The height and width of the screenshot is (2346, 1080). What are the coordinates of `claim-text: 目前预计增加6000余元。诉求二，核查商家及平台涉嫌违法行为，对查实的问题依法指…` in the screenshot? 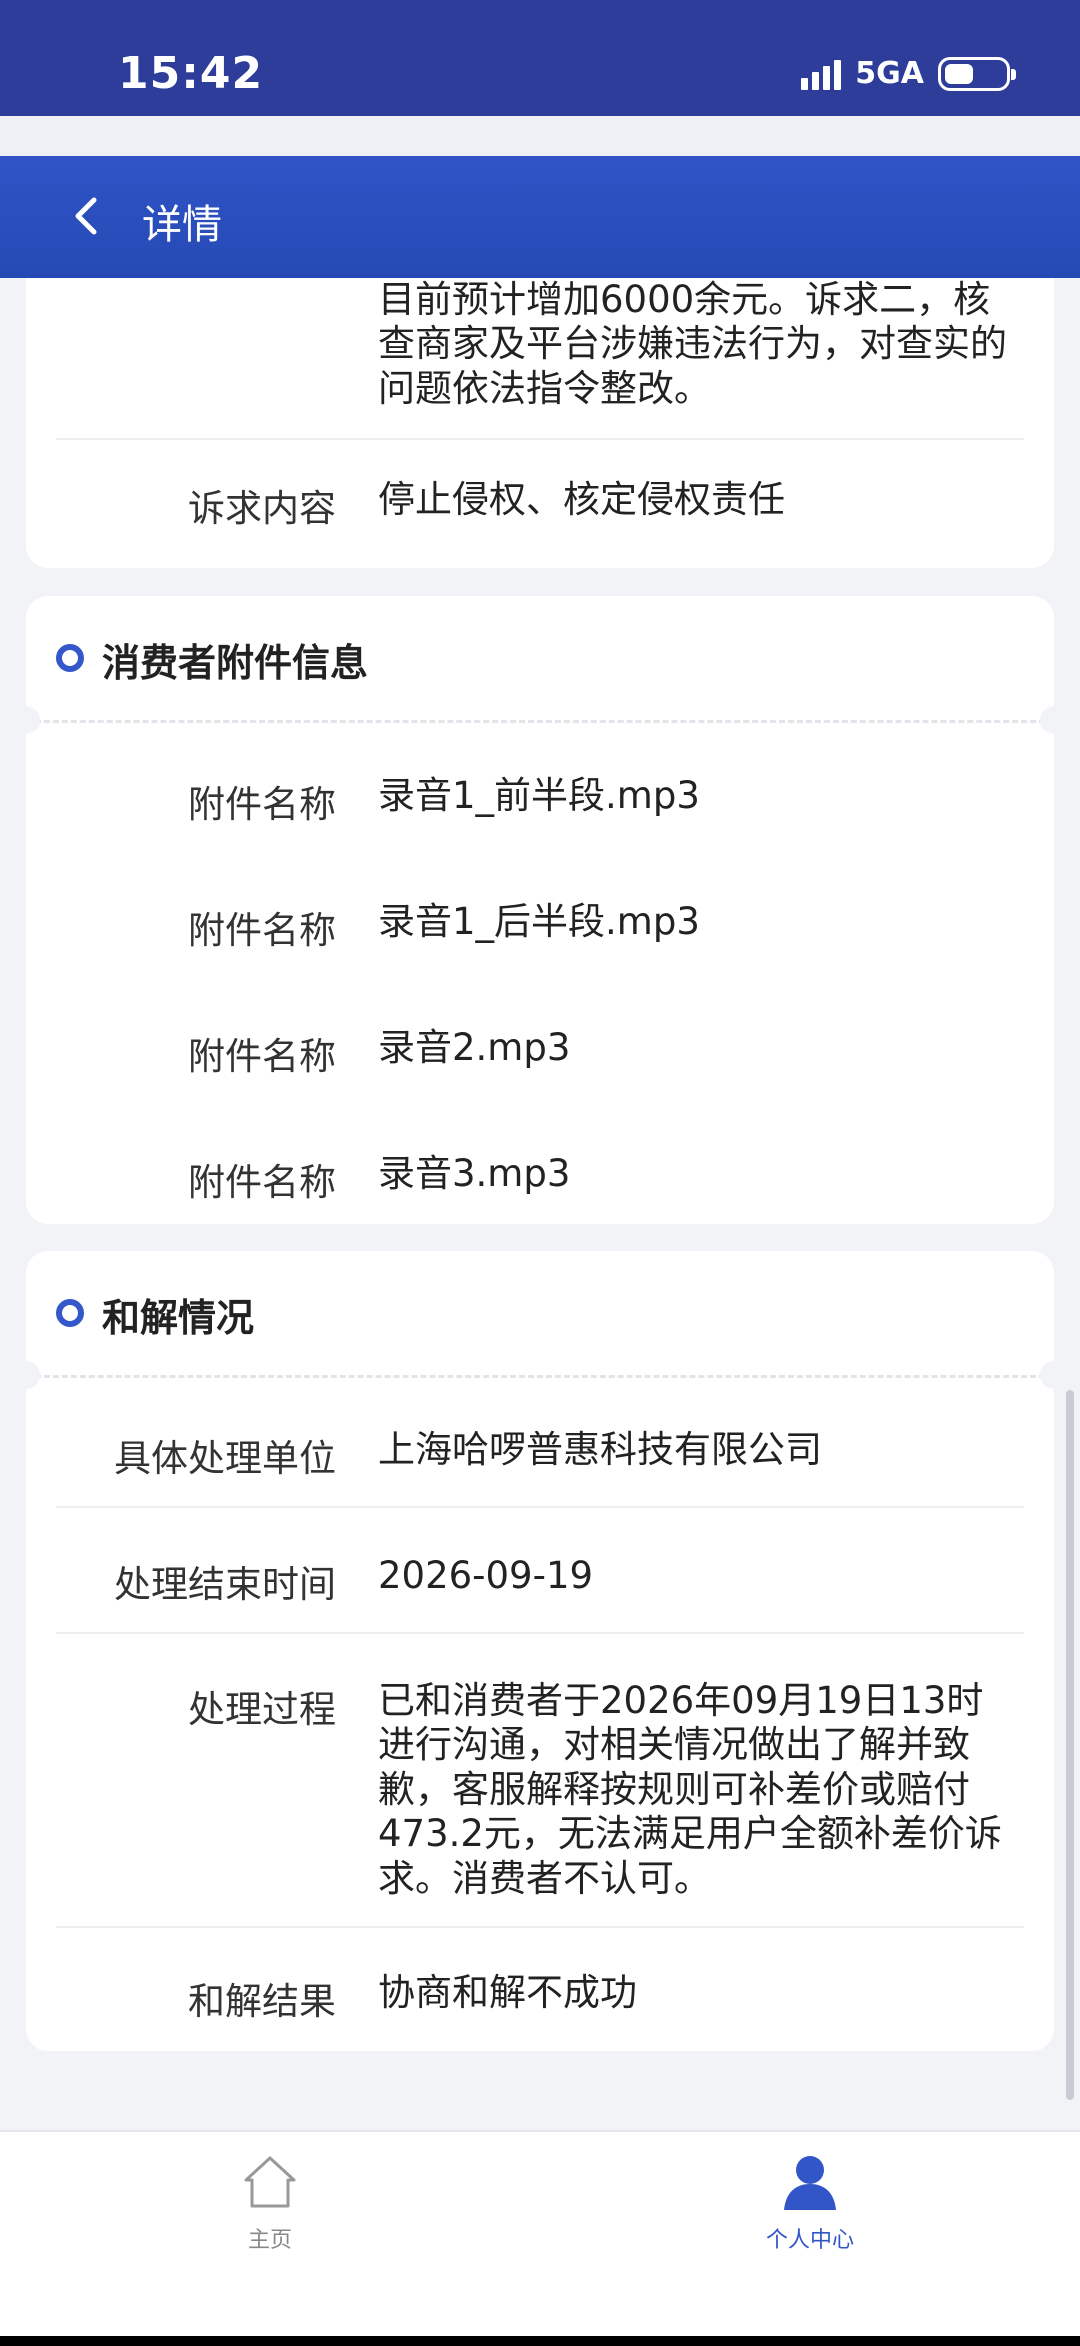 It's located at (692, 344).